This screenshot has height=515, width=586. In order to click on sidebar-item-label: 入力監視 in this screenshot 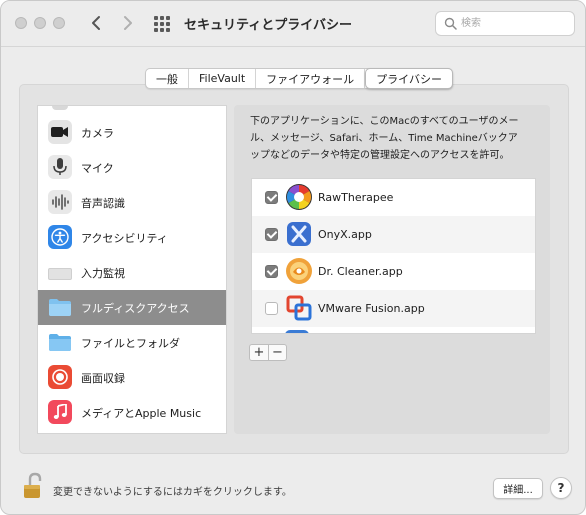, I will do `click(103, 273)`.